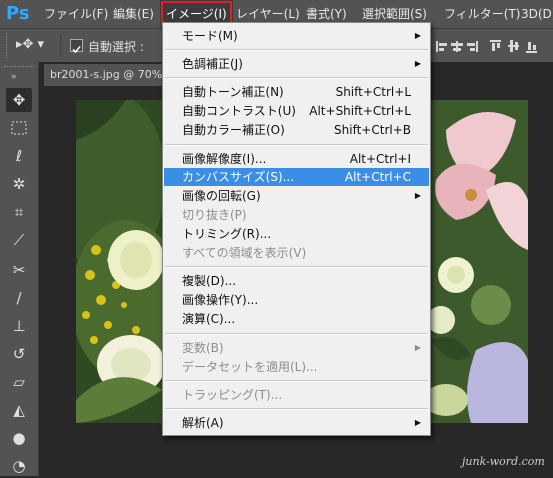  I want to click on collapse-icon: », so click(14, 77).